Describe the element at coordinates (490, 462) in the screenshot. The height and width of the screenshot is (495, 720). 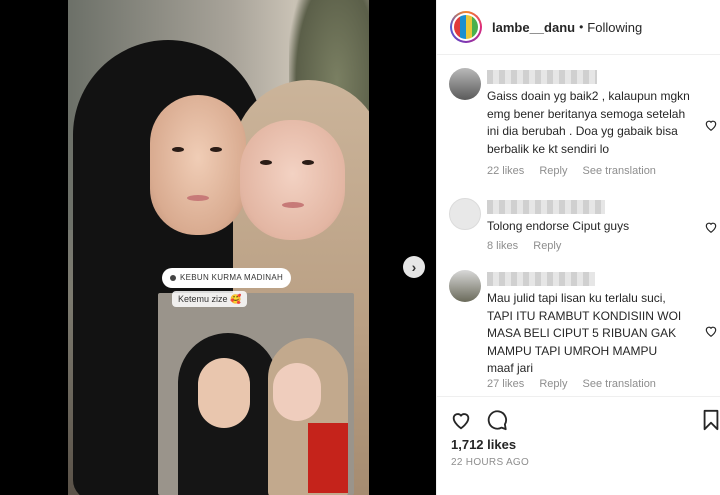
I see `post-timestamp: 22 HOURS AGO` at that location.